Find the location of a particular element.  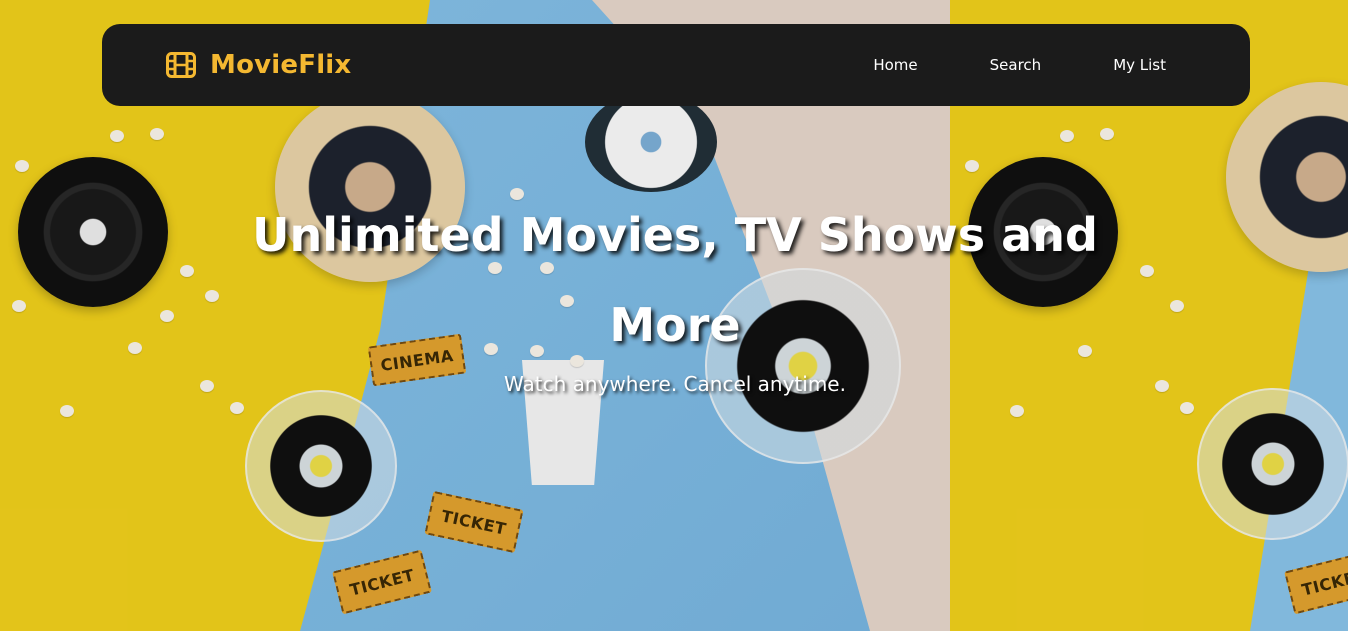

nav-links: Home Search My List is located at coordinates (1001, 65).